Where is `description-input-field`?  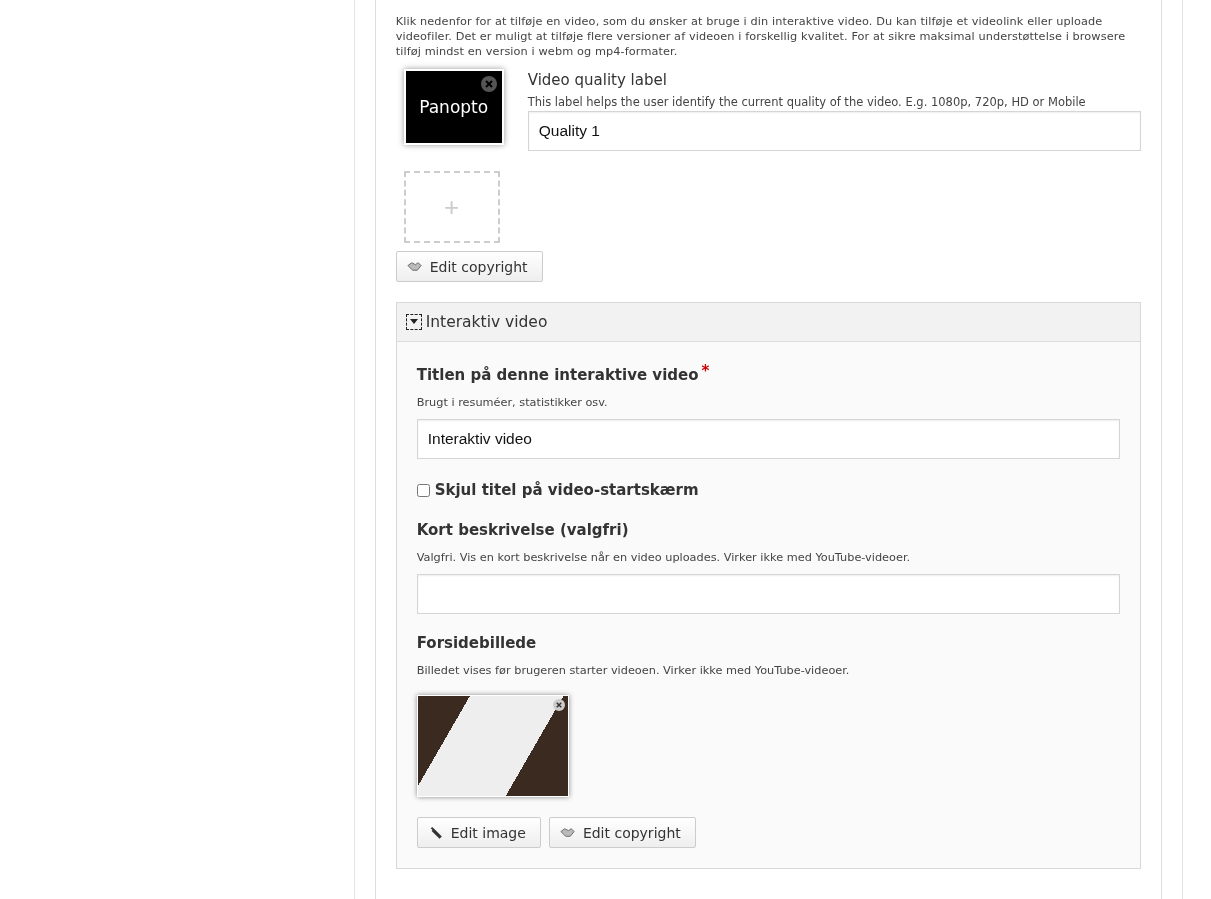 description-input-field is located at coordinates (768, 594).